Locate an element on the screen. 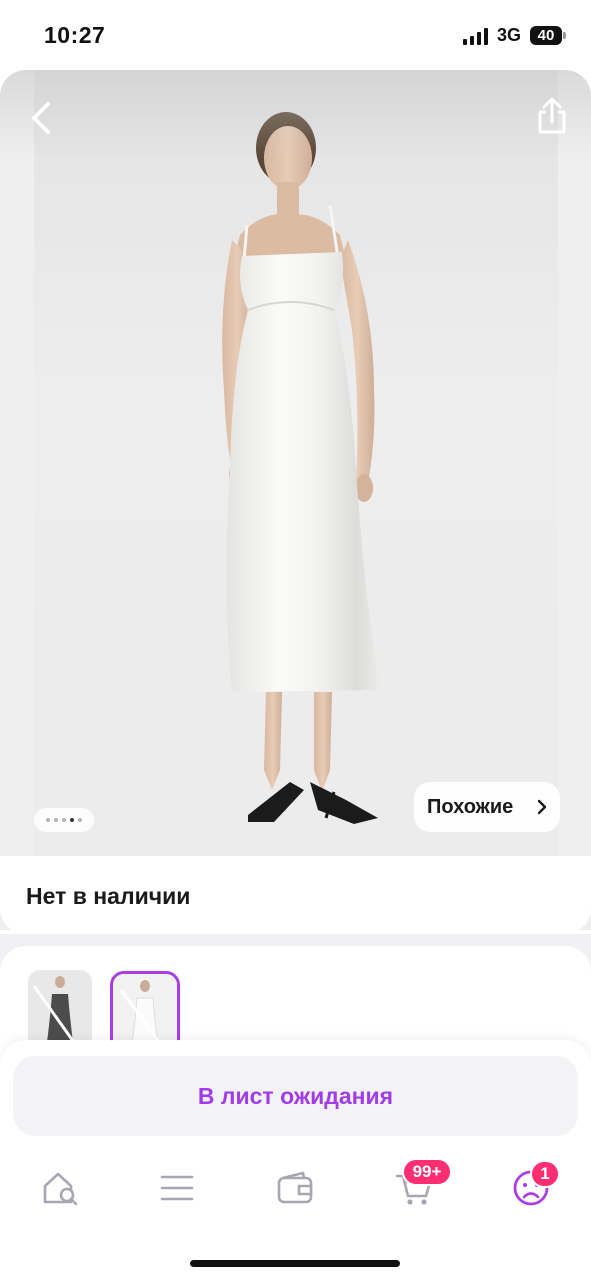 This screenshot has width=591, height=1280. variant-thumbnail-dark-icon is located at coordinates (60, 1010).